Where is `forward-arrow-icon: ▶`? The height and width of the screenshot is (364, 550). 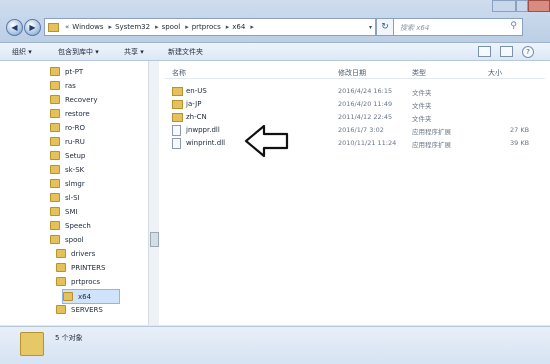
forward-arrow-icon: ▶ is located at coordinates (32, 27).